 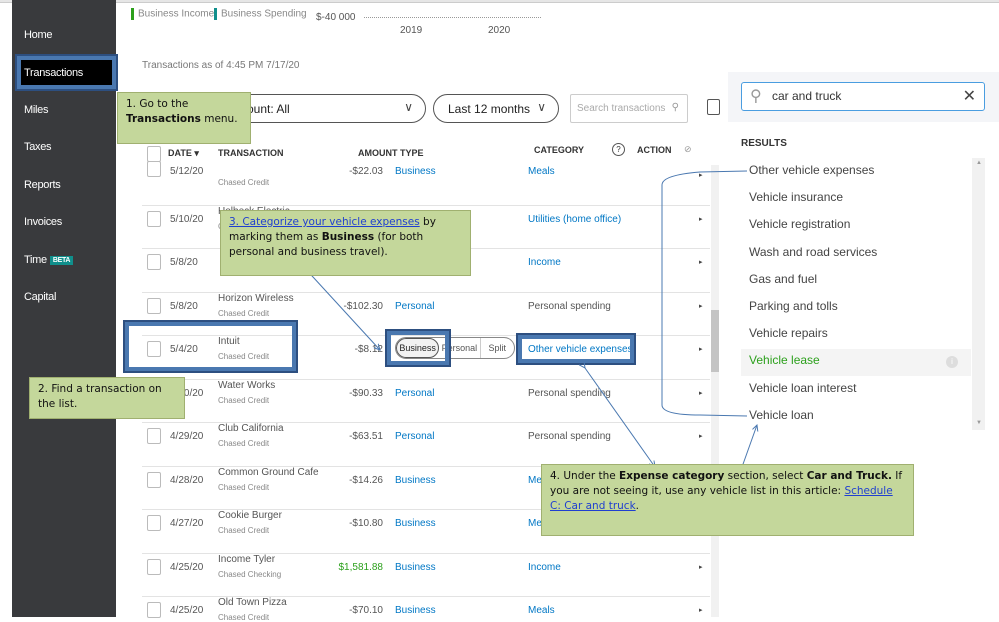 I want to click on result-item: Vehicle loan interest, so click(x=802, y=388).